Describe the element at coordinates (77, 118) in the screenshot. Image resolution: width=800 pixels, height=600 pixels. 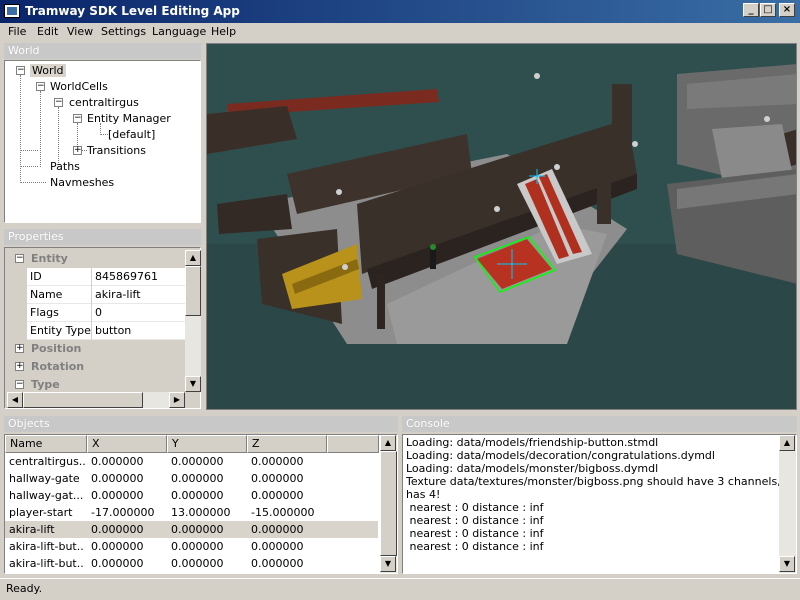
I see `entity-manager-collapse-icon: −` at that location.